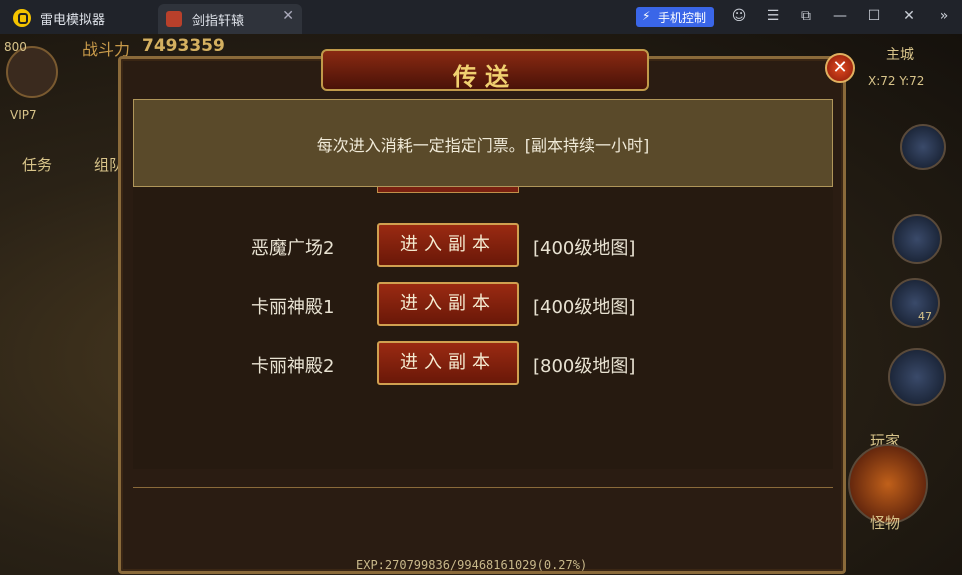  I want to click on maximize-icon: ☐, so click(874, 16).